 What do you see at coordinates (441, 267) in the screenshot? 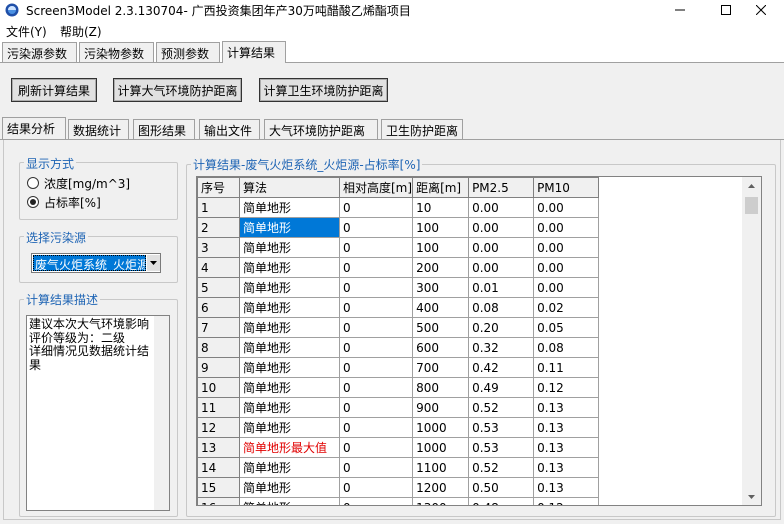
I see `table-cell: 200` at bounding box center [441, 267].